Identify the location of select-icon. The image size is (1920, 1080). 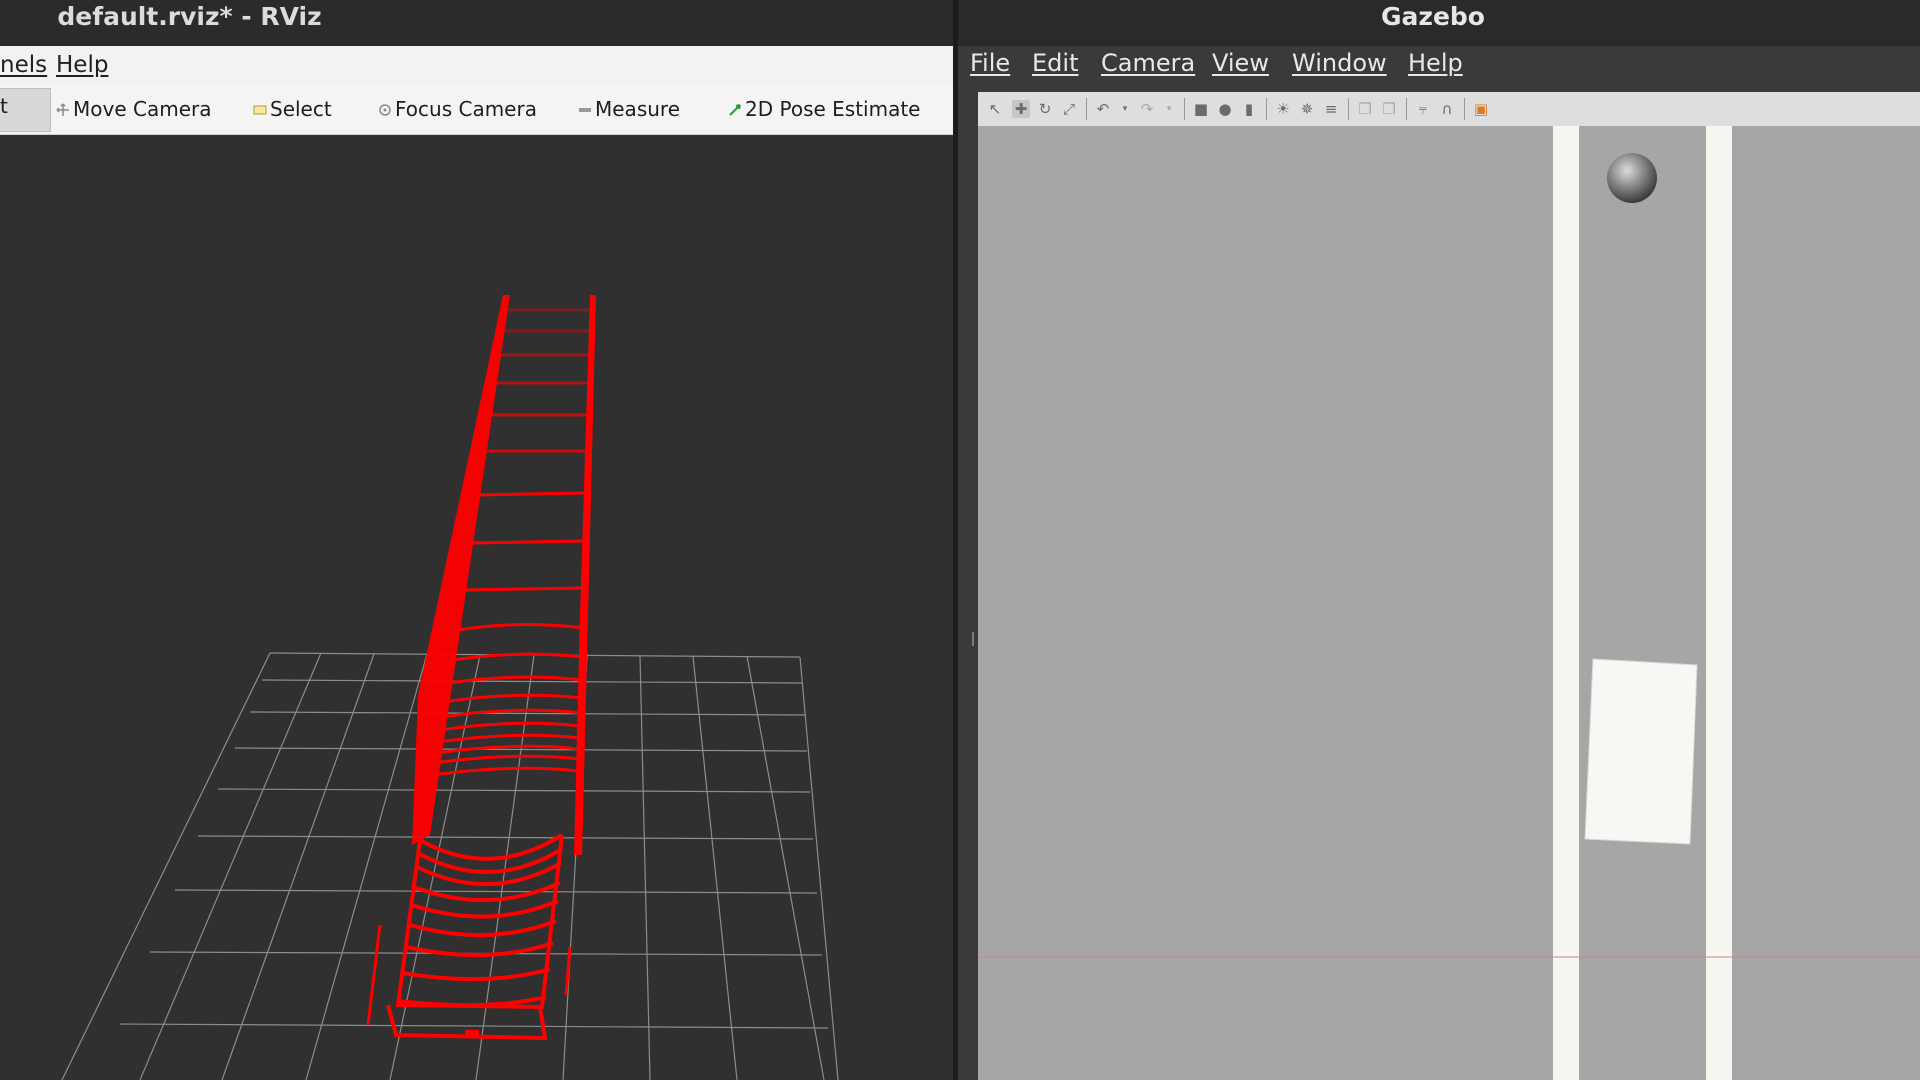
(260, 110).